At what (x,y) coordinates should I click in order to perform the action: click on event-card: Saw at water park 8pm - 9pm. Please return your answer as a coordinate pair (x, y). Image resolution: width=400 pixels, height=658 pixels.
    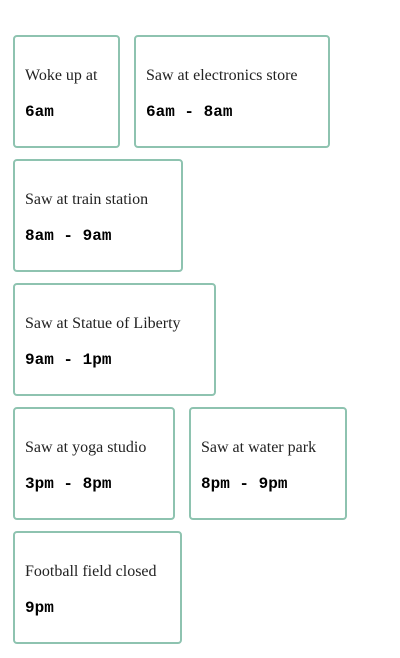
    Looking at the image, I should click on (268, 463).